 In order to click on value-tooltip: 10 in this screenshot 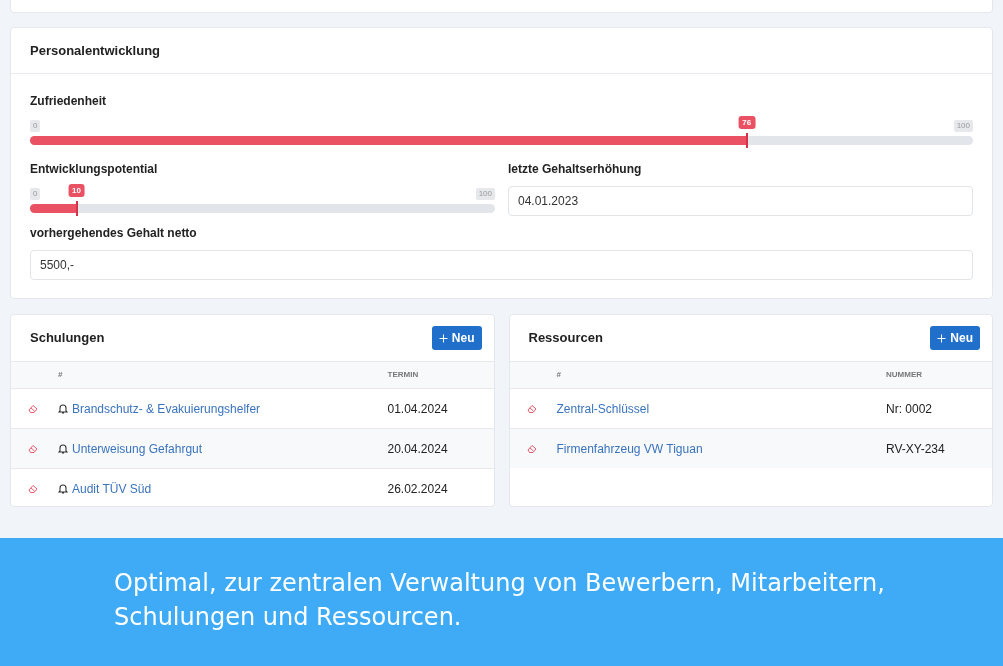, I will do `click(76, 190)`.